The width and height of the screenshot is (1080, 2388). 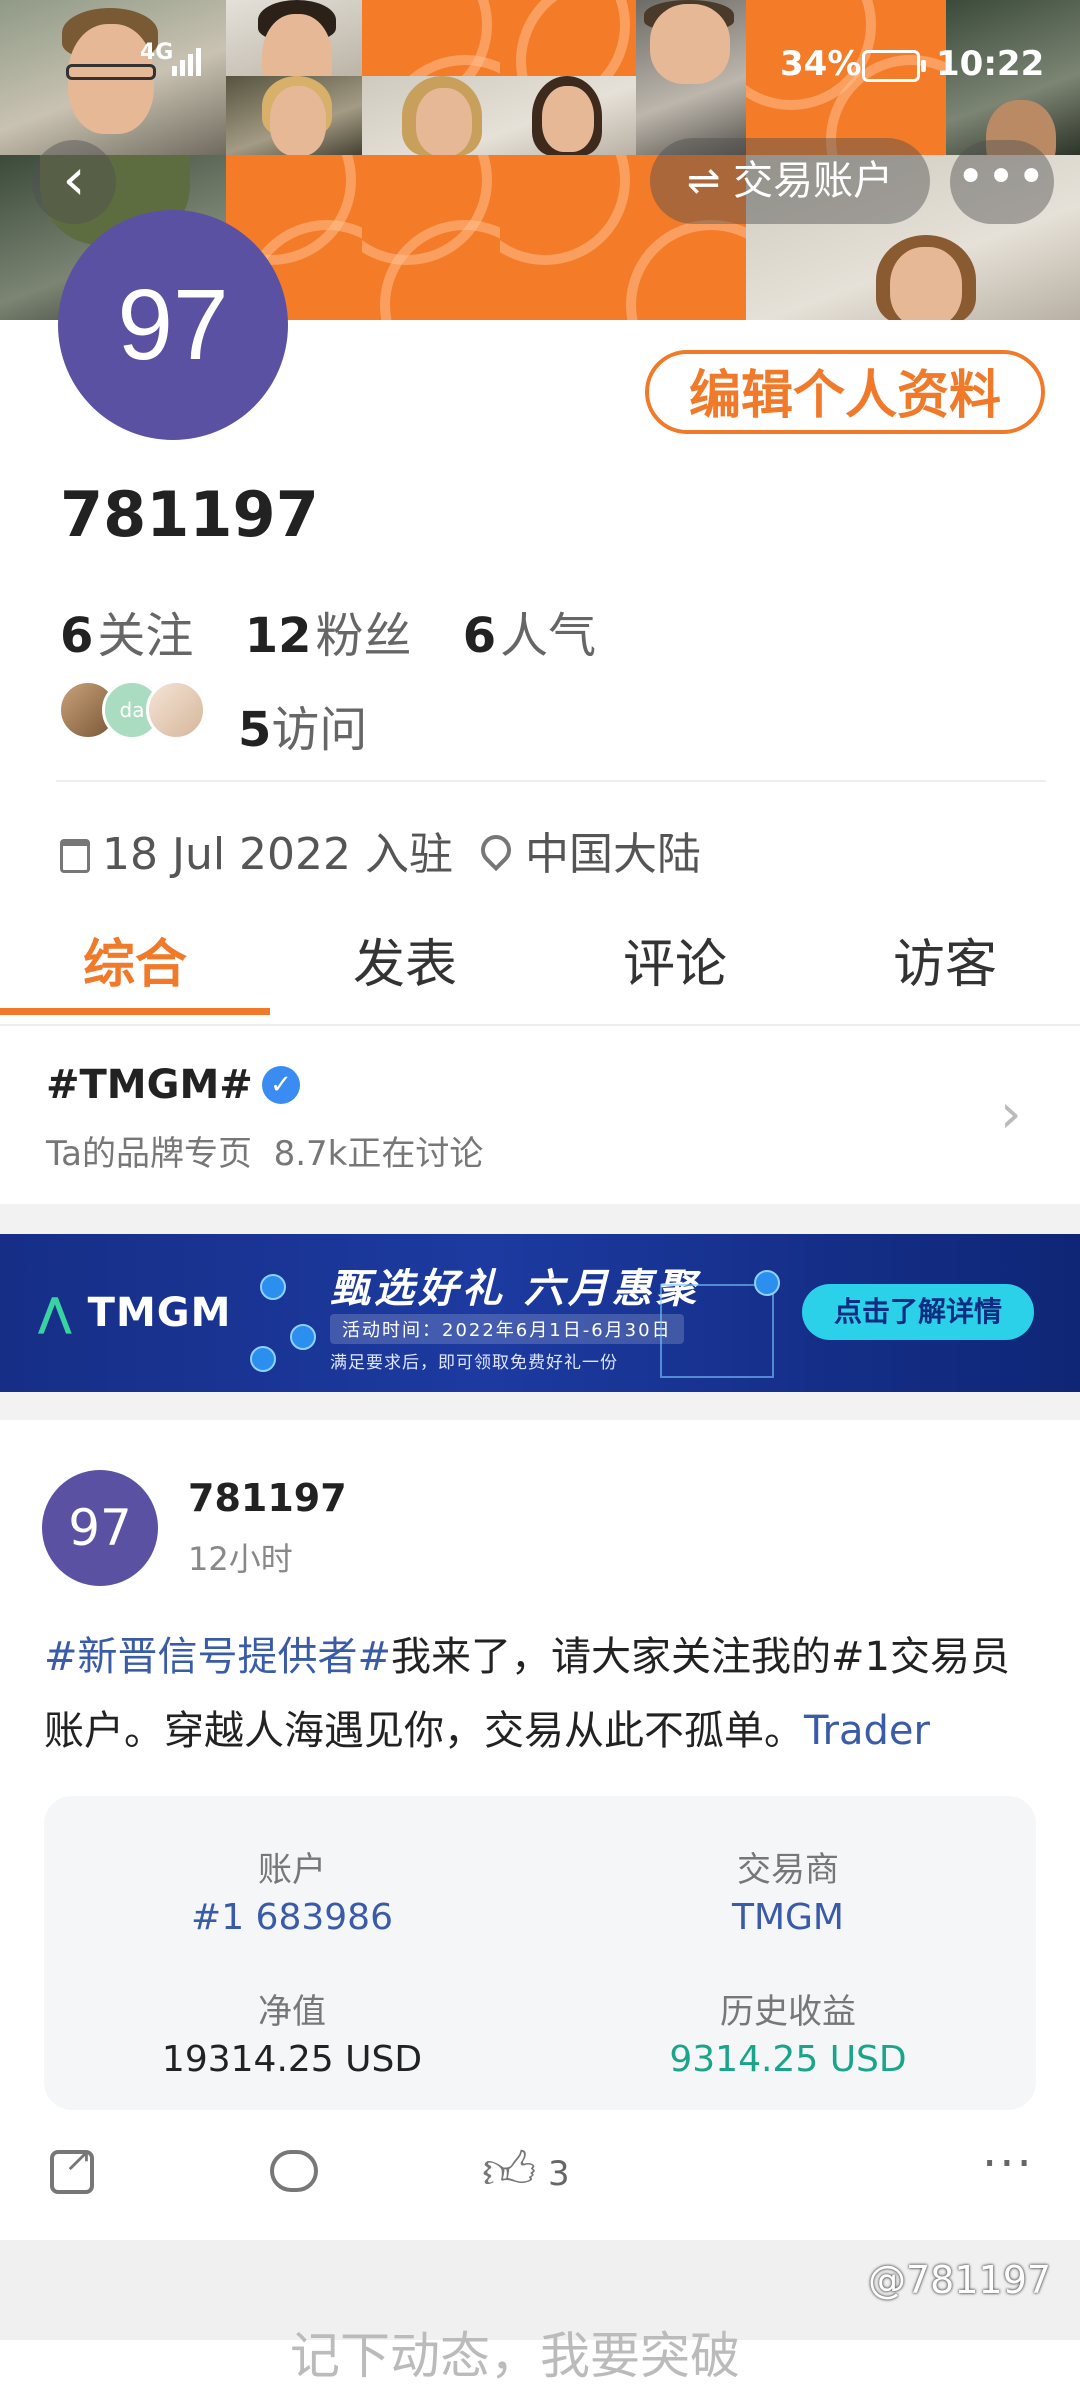 I want to click on visits-stat: 5访问, so click(x=302, y=725).